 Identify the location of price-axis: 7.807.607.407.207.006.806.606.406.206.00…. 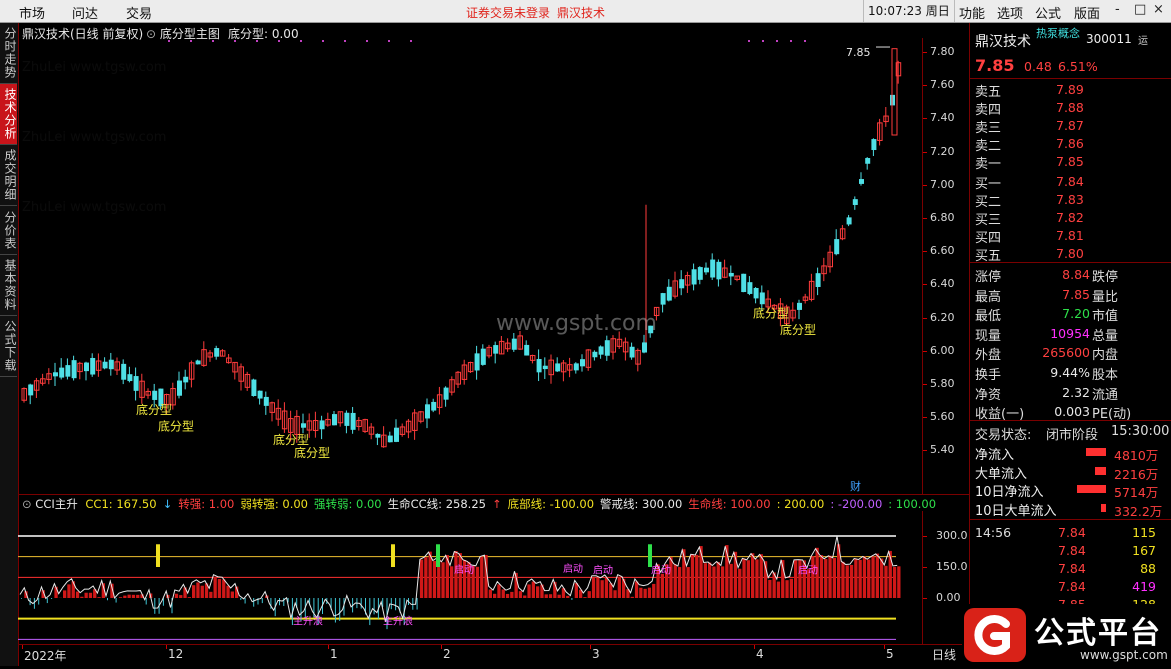
(946, 266).